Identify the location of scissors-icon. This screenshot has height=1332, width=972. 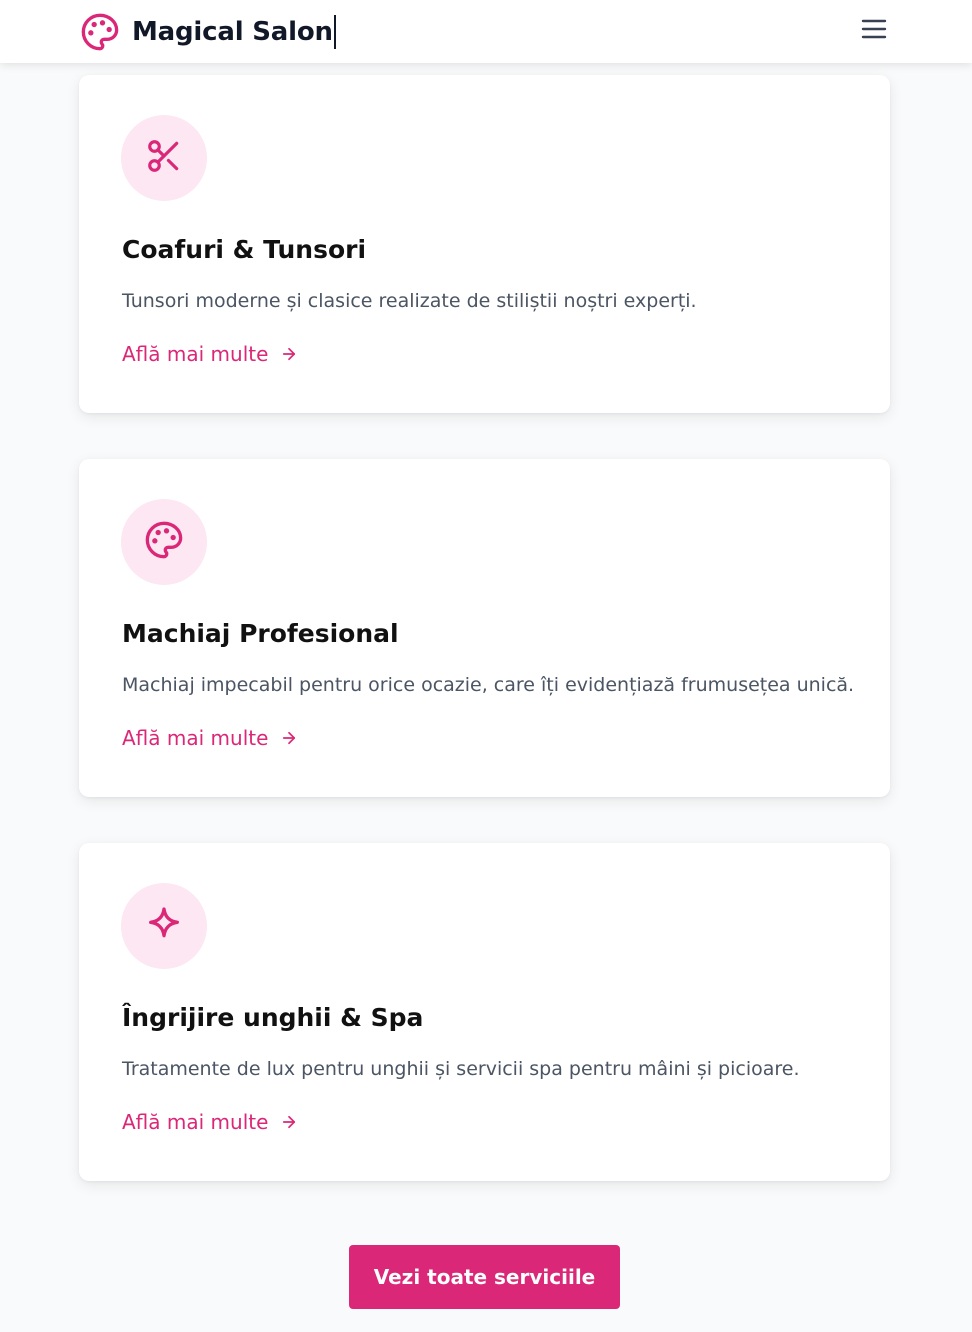
(164, 158).